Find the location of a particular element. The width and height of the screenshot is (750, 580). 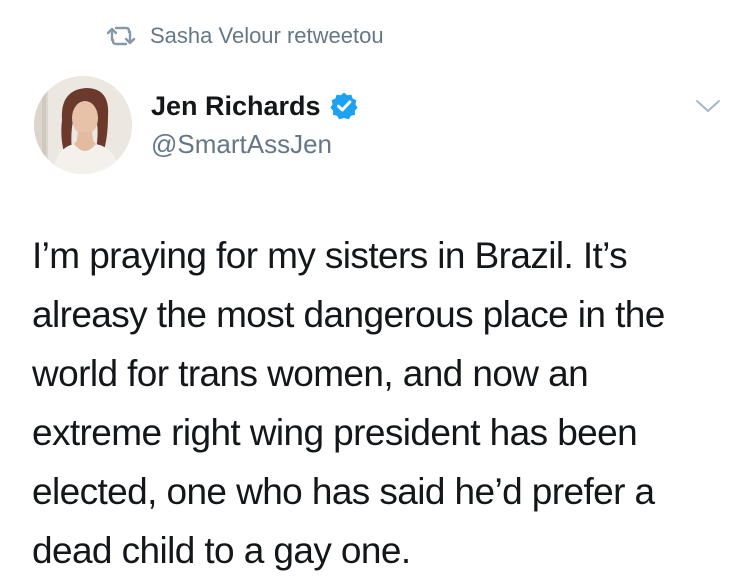

tweet-author: Jen Richards @SmartAssJen is located at coordinates (255, 125).